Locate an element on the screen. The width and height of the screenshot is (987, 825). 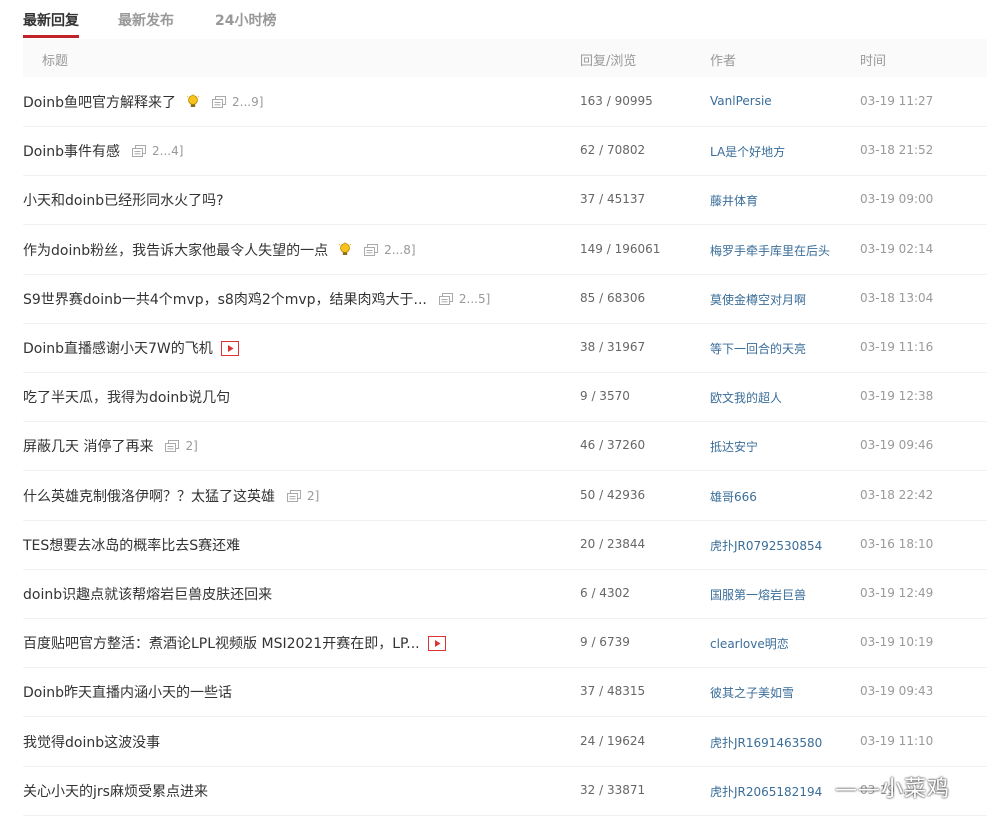
thread-title-link: 我觉得doinb这波没事 is located at coordinates (91, 742).